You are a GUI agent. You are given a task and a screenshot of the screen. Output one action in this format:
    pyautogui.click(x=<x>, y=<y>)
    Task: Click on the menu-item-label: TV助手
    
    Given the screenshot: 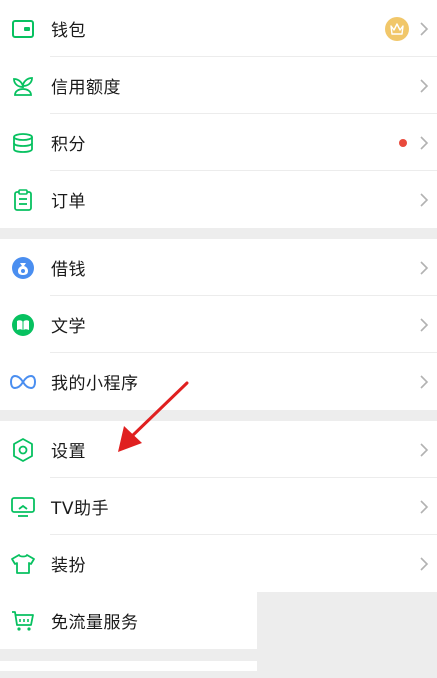 What is the action you would take?
    pyautogui.click(x=80, y=509)
    